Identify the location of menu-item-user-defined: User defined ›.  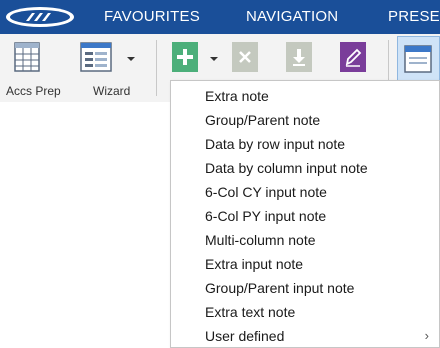
(305, 336).